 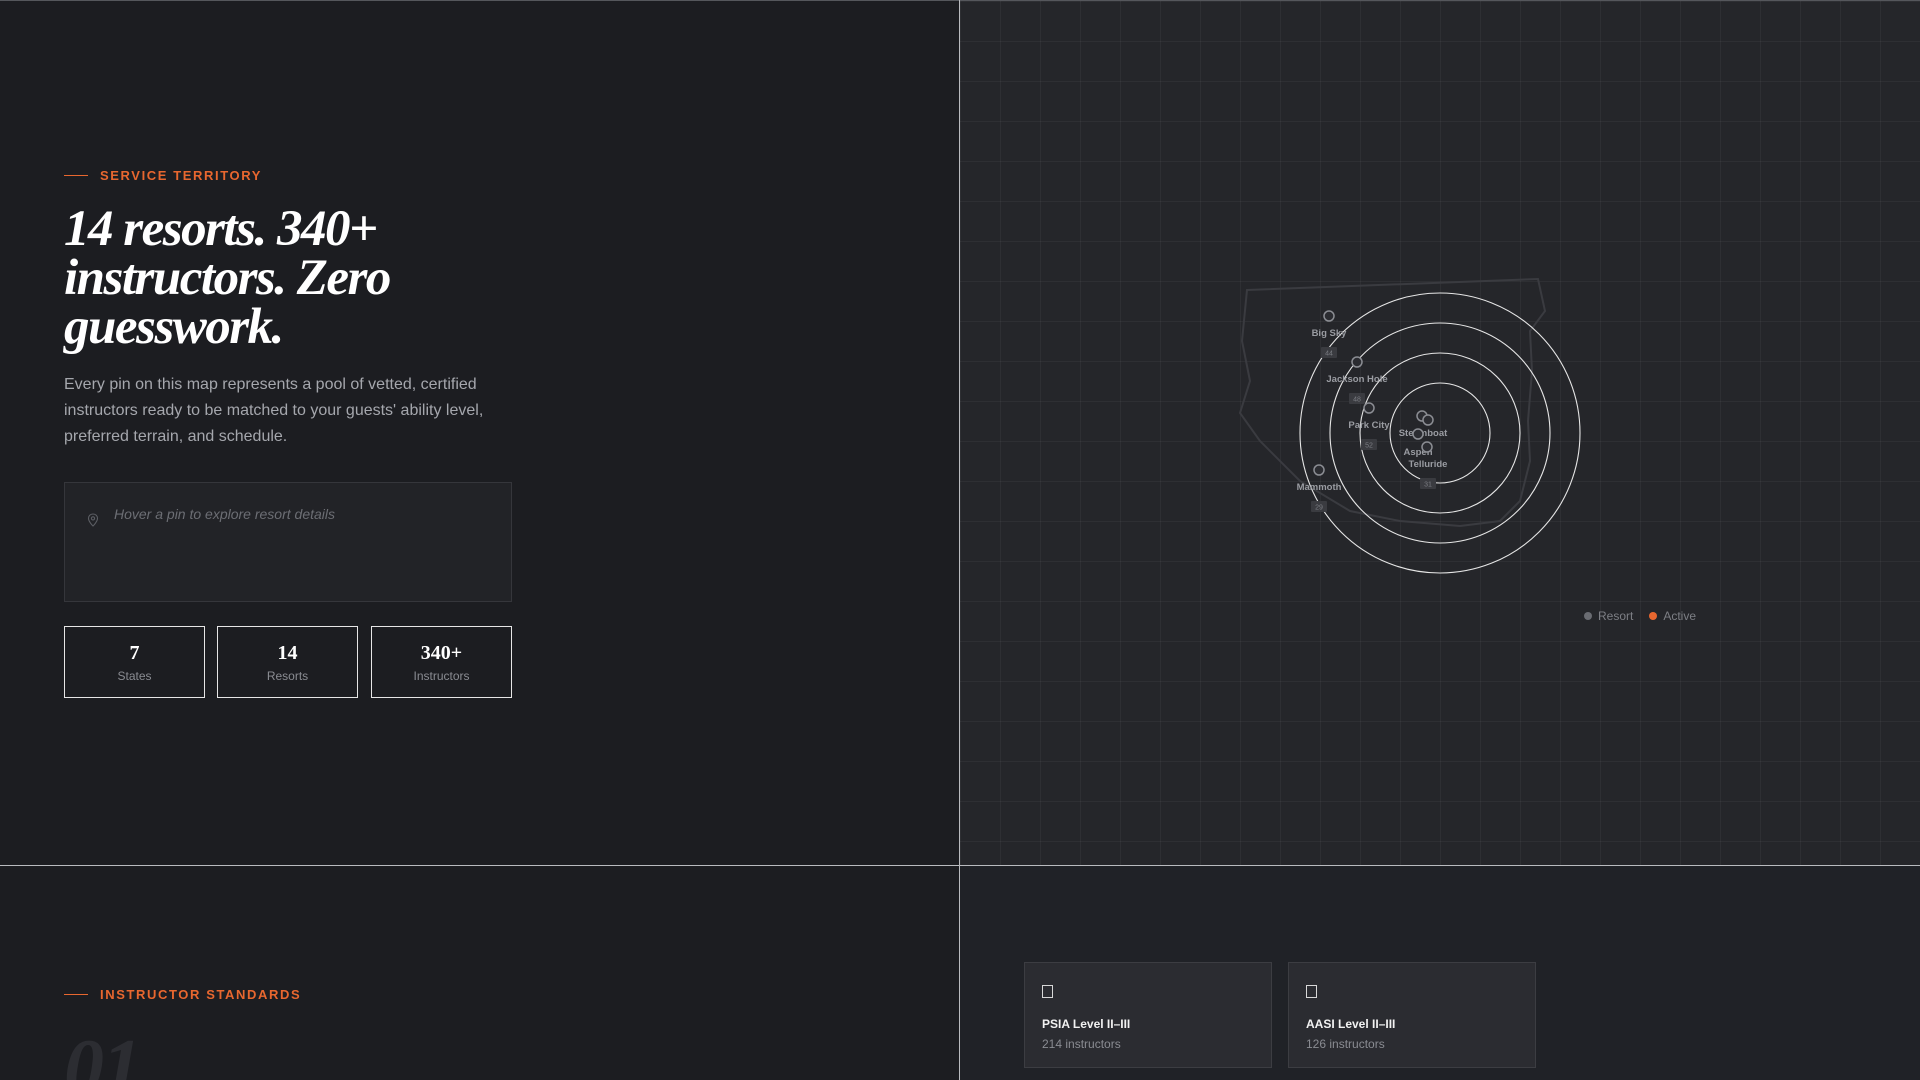 I want to click on region-outline, so click(x=1392, y=402).